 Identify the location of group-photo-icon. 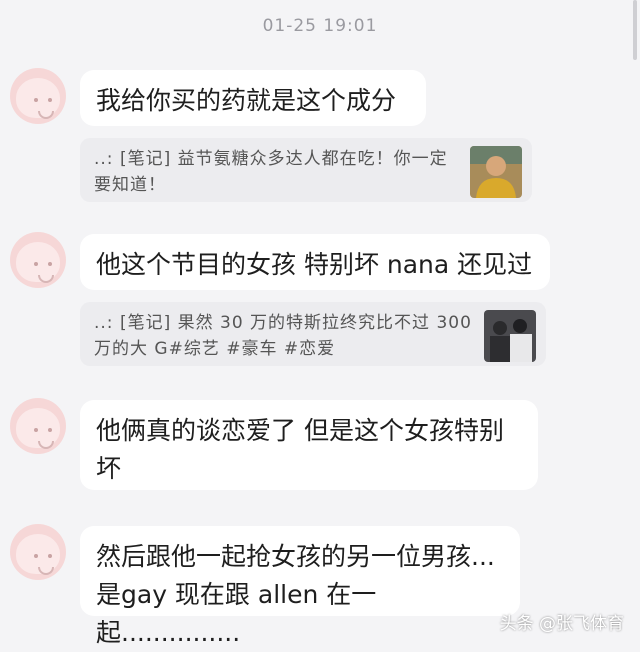
(510, 336).